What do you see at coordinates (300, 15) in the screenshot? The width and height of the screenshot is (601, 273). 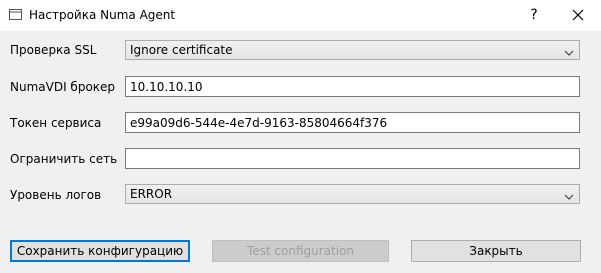 I see `title-bar: Настройка Numa Agent ?` at bounding box center [300, 15].